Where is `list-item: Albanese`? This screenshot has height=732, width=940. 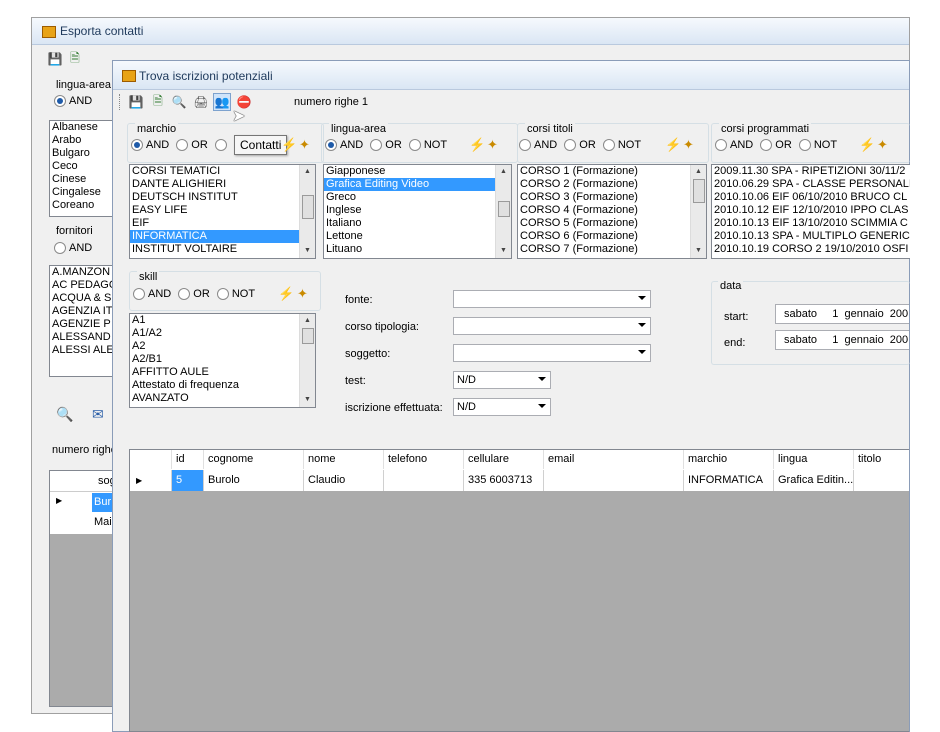 list-item: Albanese is located at coordinates (83, 127).